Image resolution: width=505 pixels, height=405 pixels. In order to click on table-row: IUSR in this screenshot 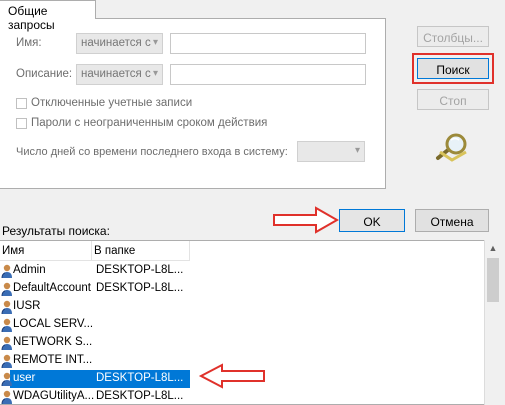, I will do `click(242, 307)`.